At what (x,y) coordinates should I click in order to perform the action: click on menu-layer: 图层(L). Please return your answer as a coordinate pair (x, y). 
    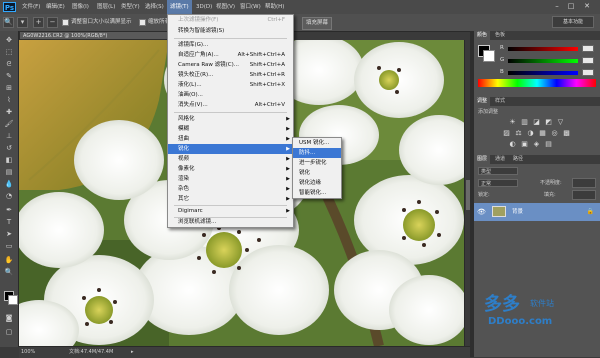
    Looking at the image, I should click on (106, 7).